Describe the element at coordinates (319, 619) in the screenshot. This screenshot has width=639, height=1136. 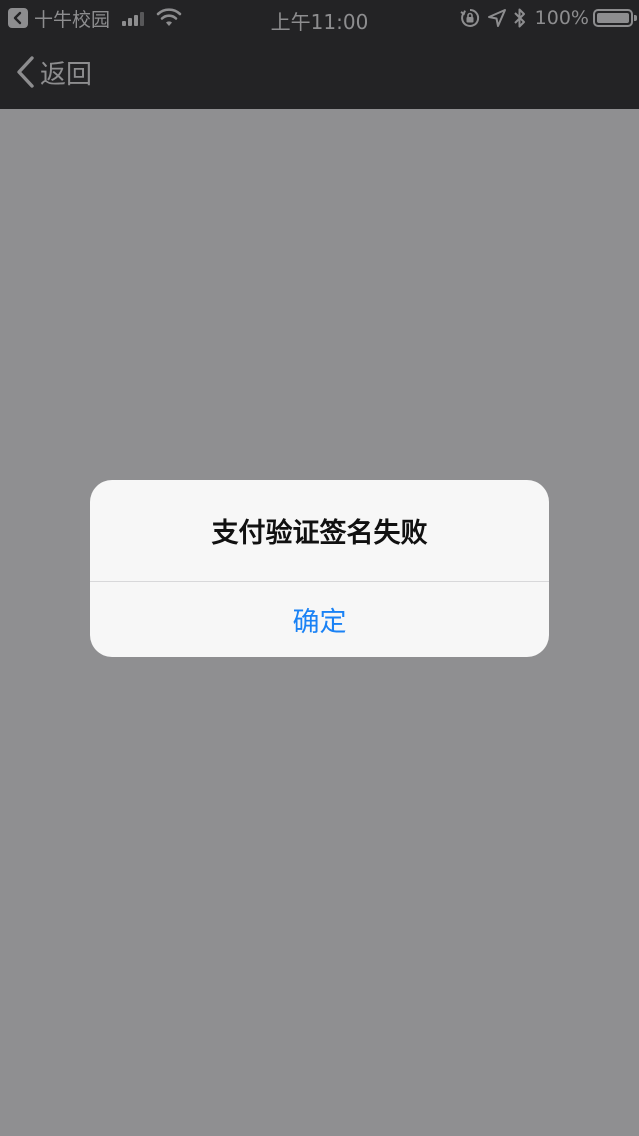
I see `confirm-button: 确定` at that location.